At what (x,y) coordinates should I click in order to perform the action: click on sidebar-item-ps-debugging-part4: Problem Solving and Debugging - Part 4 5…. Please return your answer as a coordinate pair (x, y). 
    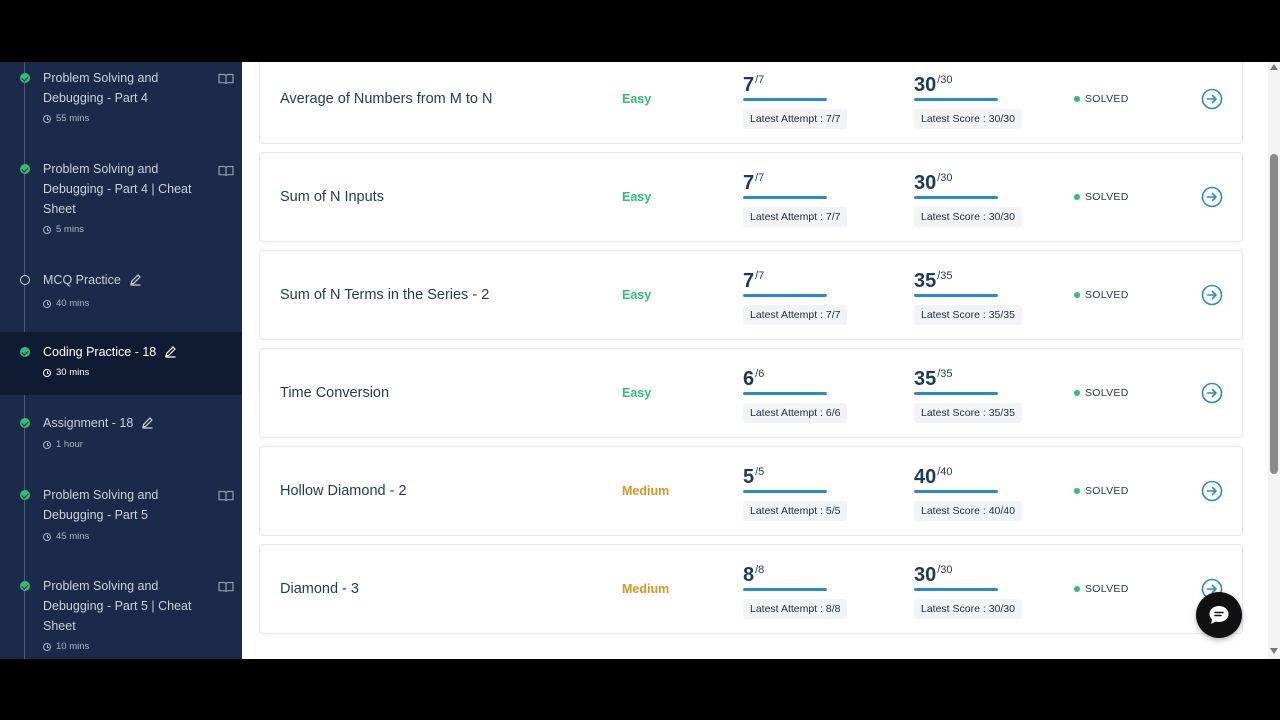
    Looking at the image, I should click on (121, 98).